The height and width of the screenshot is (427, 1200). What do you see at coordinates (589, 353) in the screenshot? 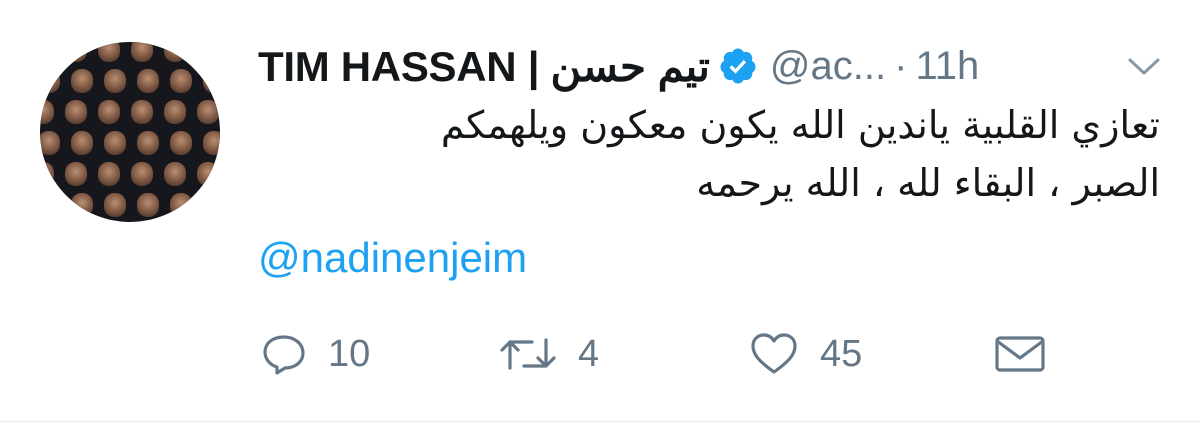
I see `retweet-count: 4` at bounding box center [589, 353].